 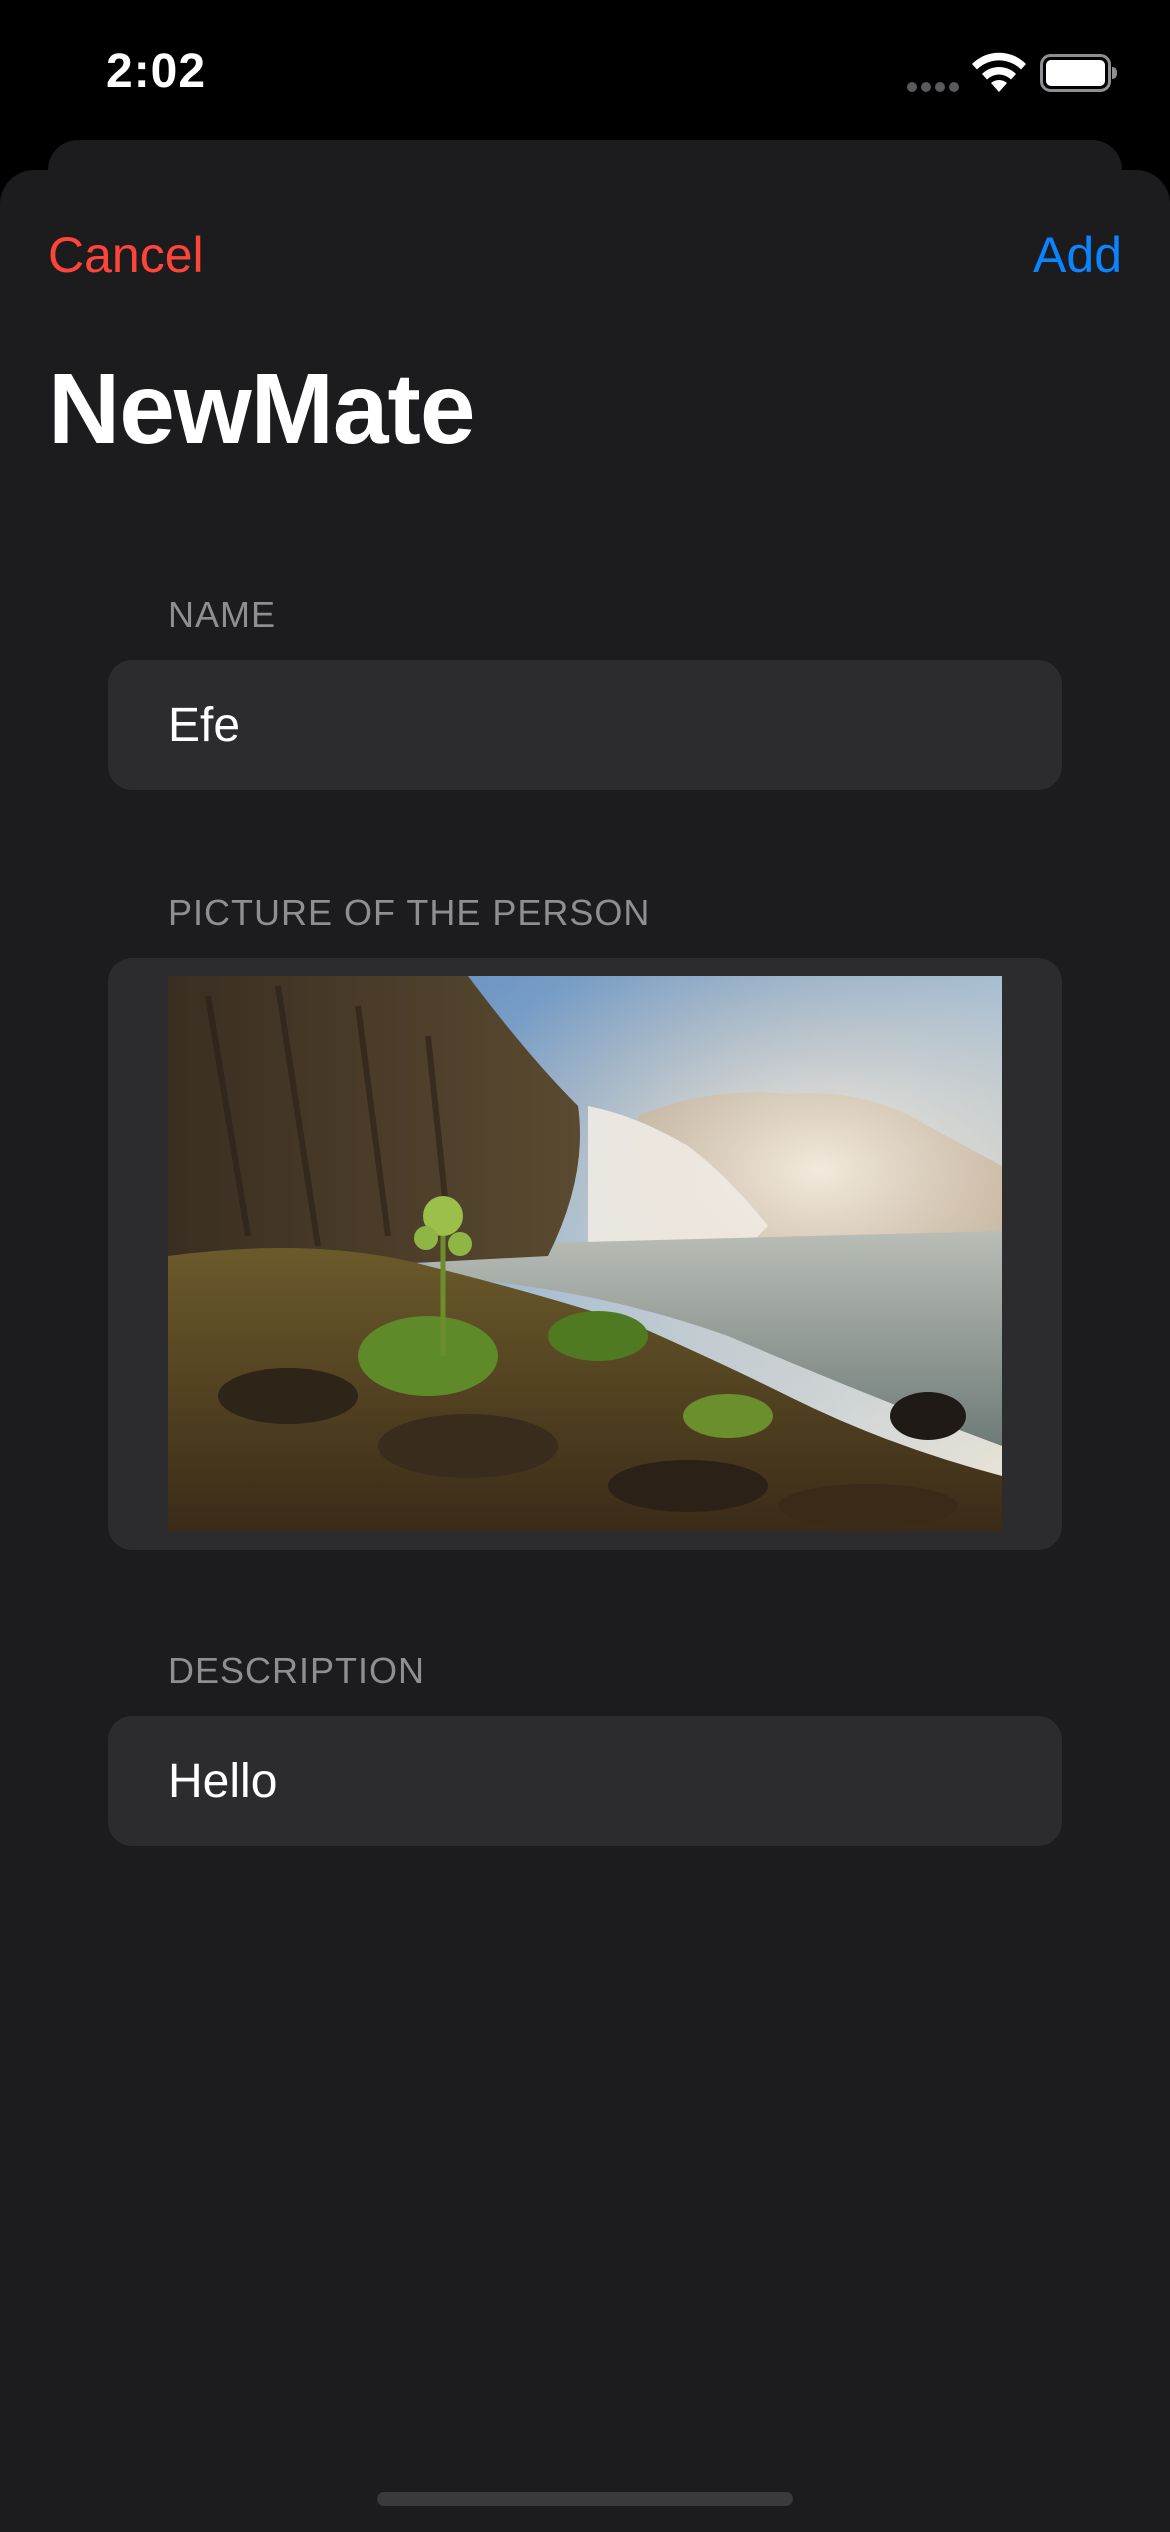 What do you see at coordinates (1077, 255) in the screenshot?
I see `add-button: Add` at bounding box center [1077, 255].